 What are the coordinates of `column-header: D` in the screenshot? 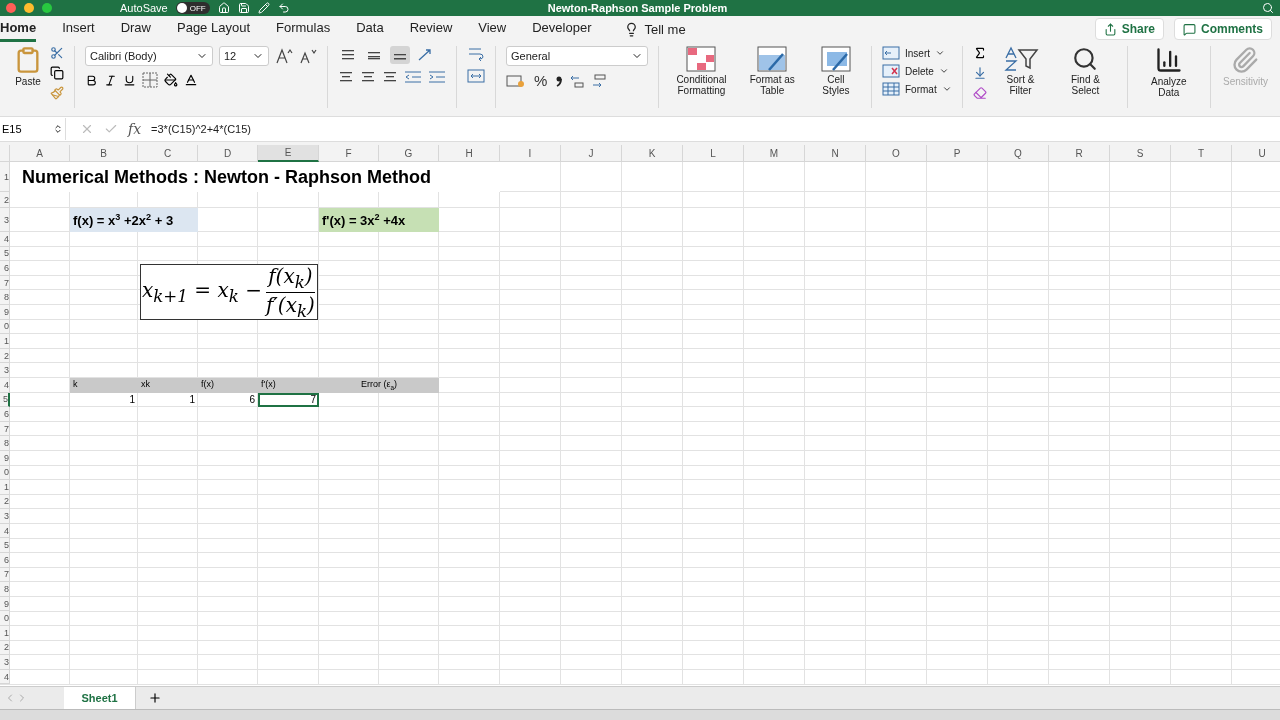 It's located at (228, 153).